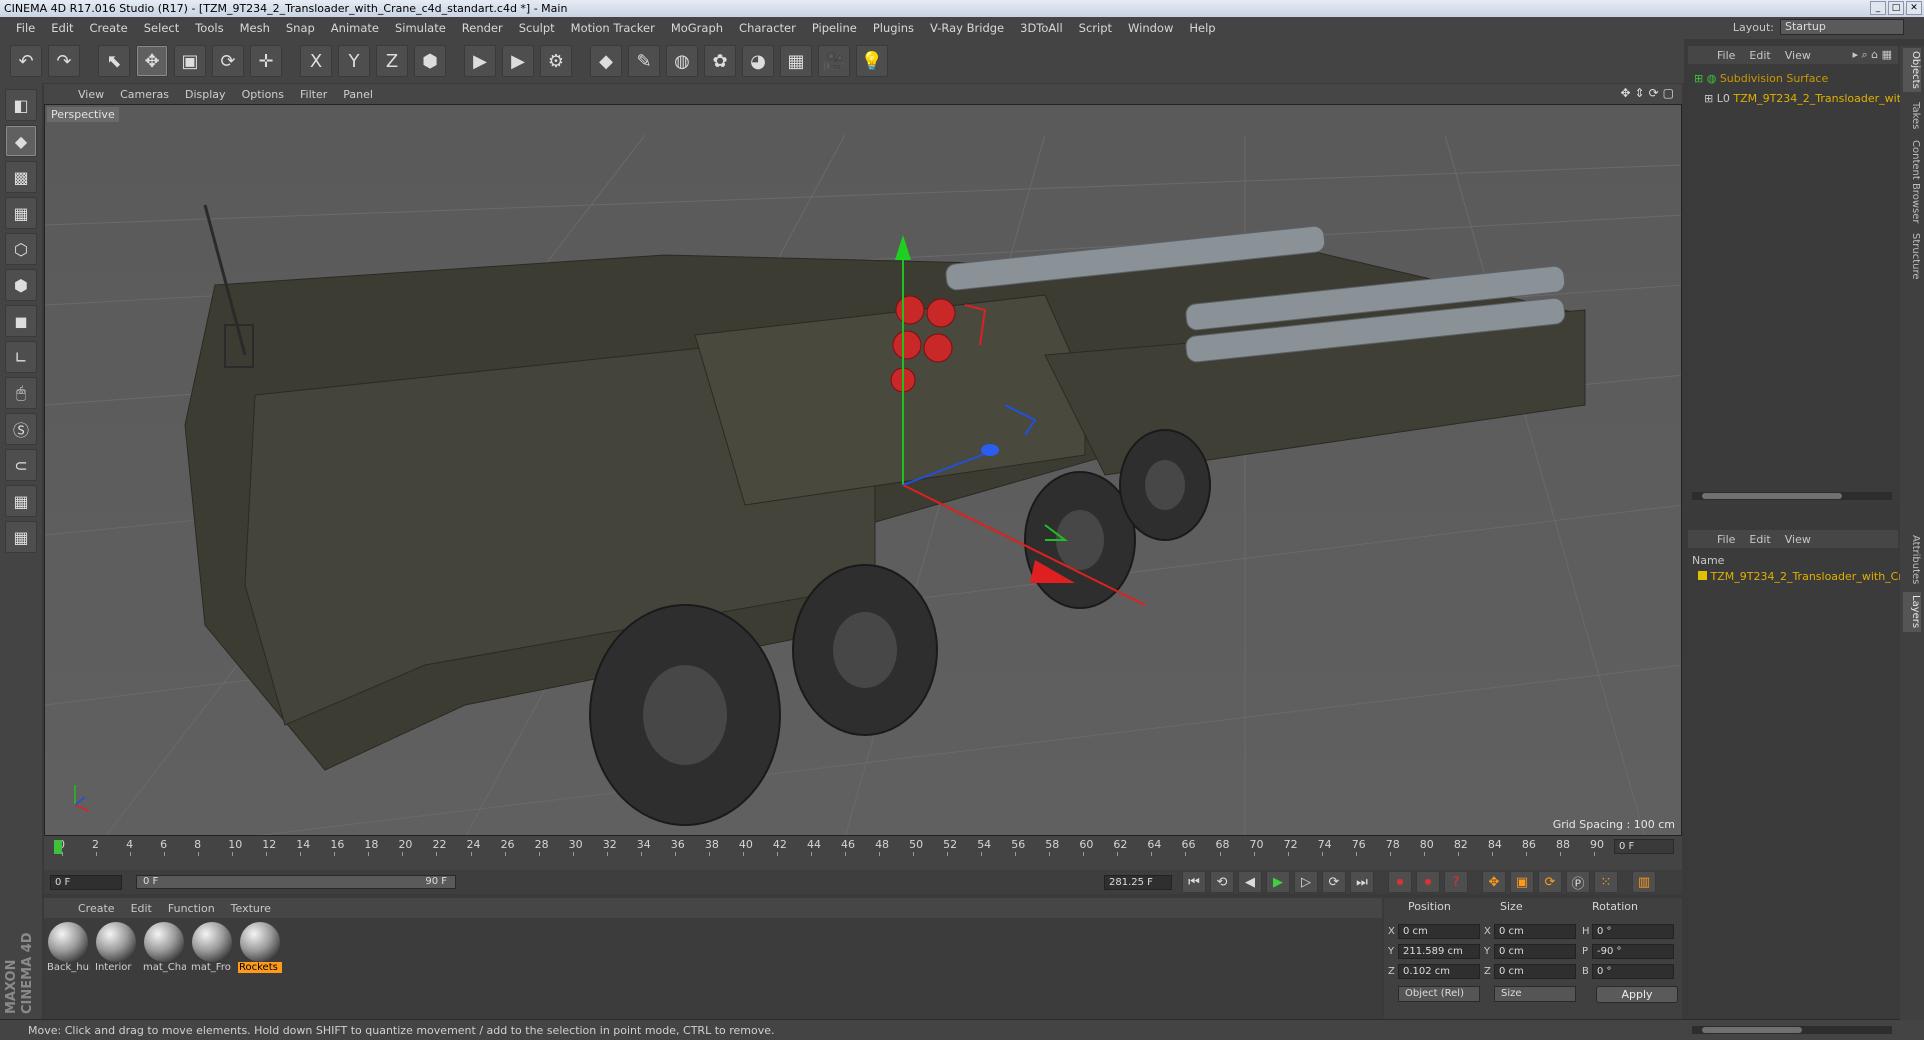 The height and width of the screenshot is (1040, 1924). What do you see at coordinates (1494, 882) in the screenshot?
I see `record-position-icon: ✥` at bounding box center [1494, 882].